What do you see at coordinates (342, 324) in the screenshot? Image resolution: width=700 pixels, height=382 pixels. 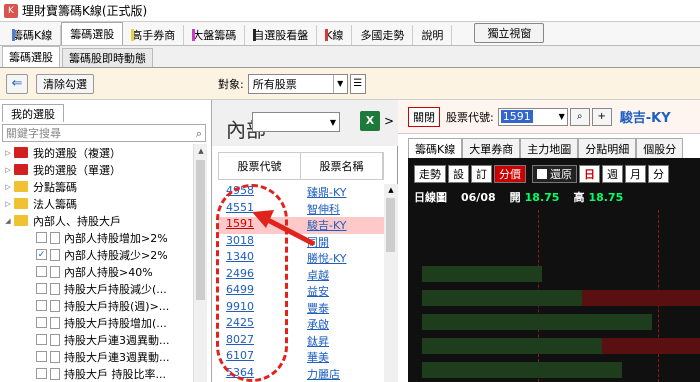 I see `stock-name-link: 承啟` at bounding box center [342, 324].